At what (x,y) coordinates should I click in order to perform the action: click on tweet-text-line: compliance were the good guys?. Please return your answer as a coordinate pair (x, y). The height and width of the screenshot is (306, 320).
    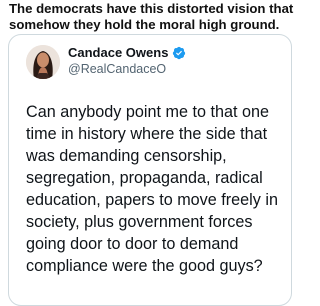
    Looking at the image, I should click on (144, 266).